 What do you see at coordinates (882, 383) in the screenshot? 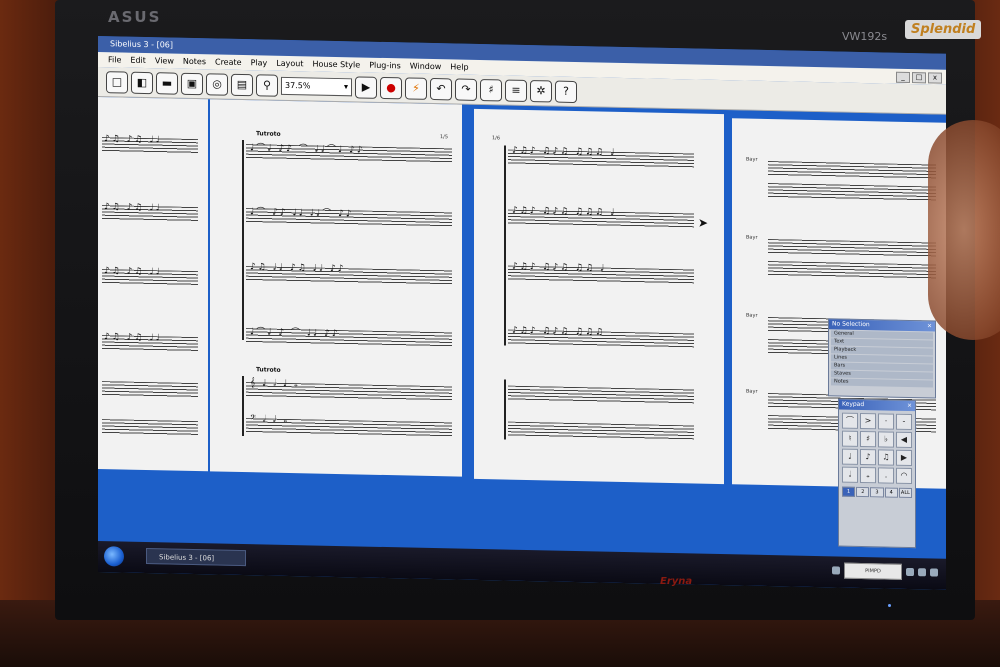
I see `properties-notes: Notes` at bounding box center [882, 383].